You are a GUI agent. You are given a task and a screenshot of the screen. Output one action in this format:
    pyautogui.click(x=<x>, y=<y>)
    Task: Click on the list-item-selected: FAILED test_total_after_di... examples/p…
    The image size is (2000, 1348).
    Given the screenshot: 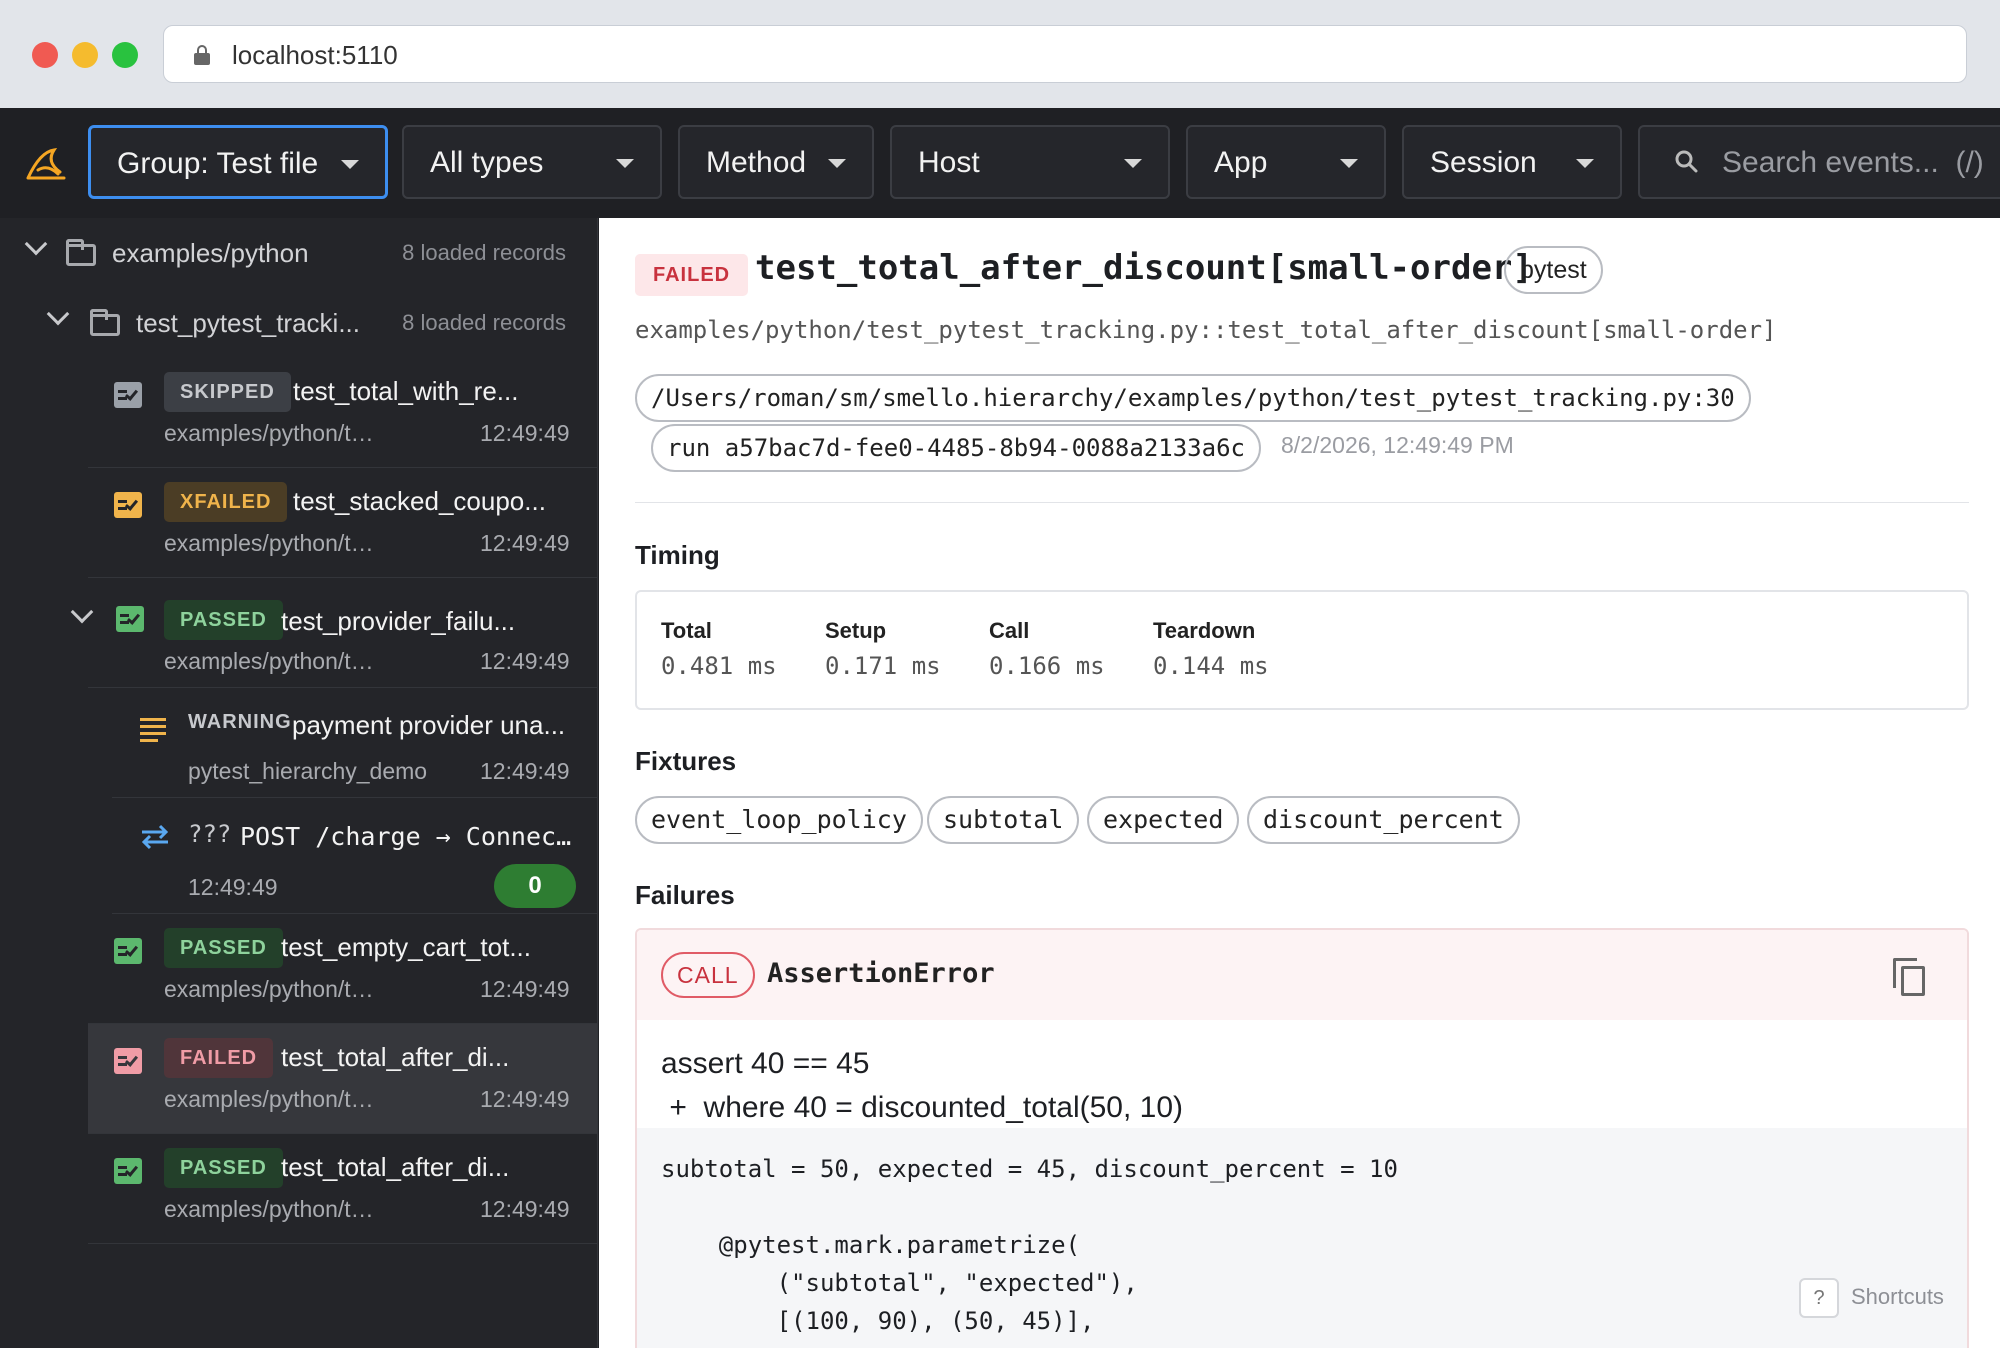 What is the action you would take?
    pyautogui.click(x=342, y=1079)
    